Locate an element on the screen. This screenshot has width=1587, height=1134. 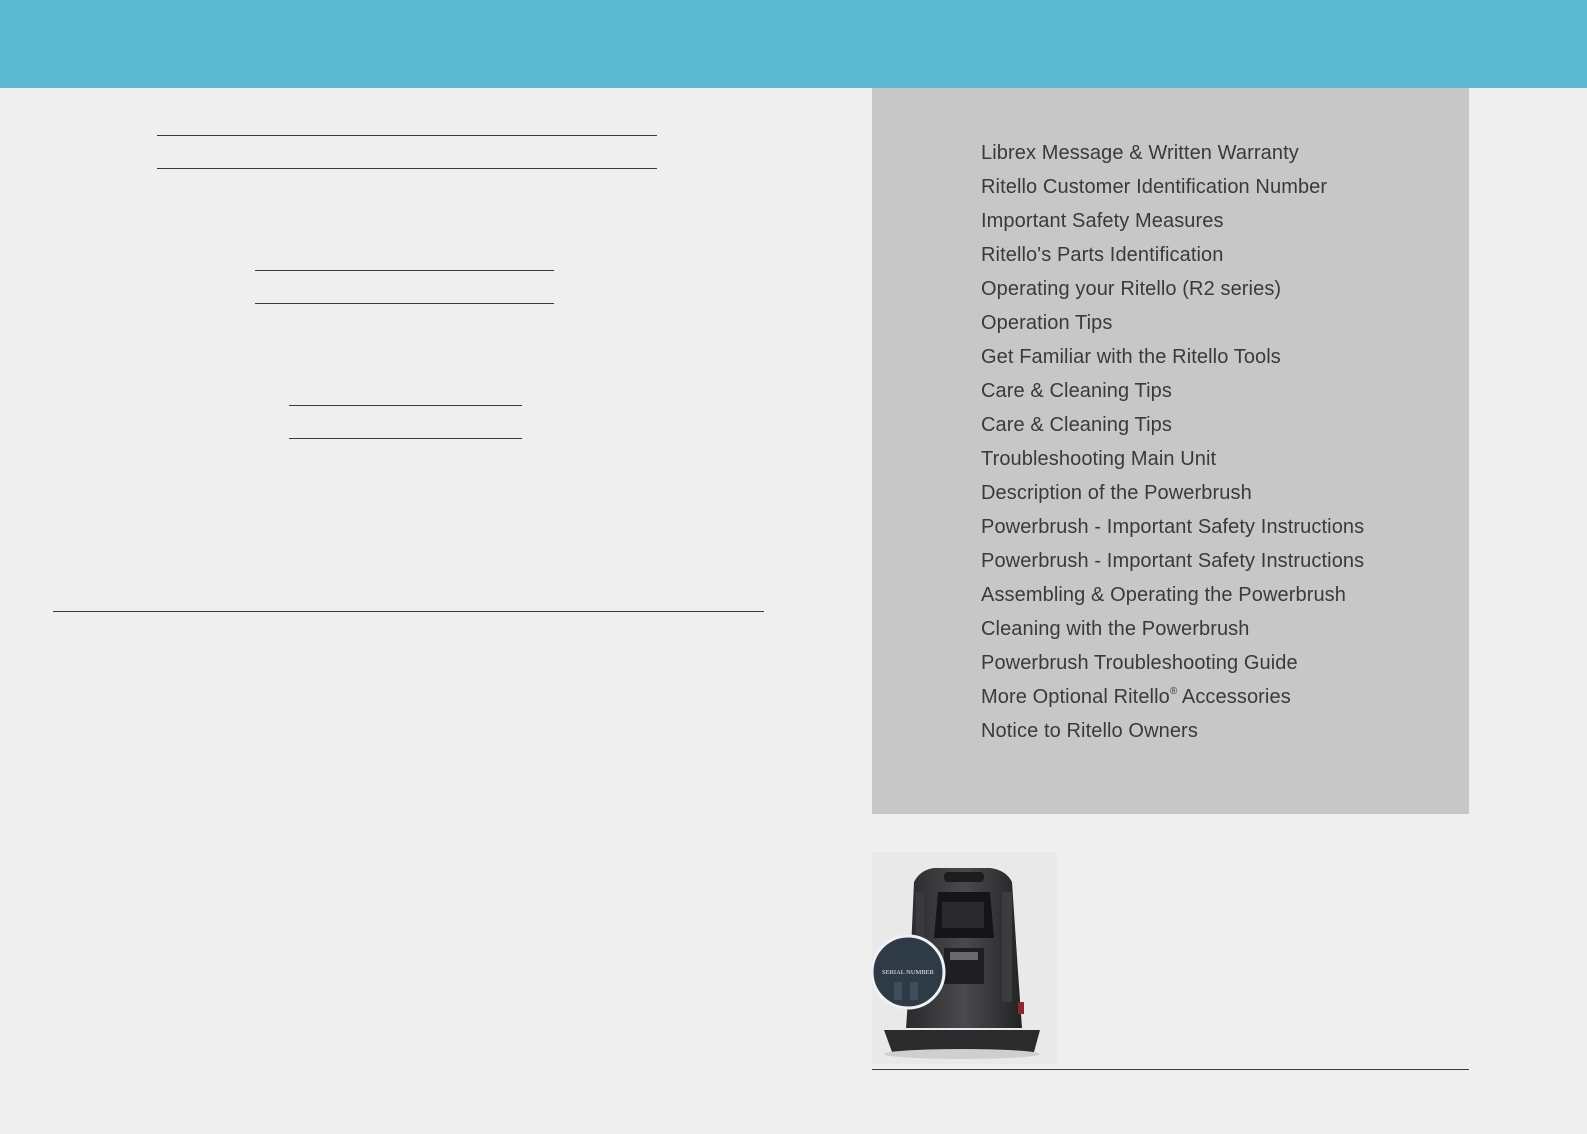
toc-item-label: More Optional Ritello is located at coordinates (1075, 697).